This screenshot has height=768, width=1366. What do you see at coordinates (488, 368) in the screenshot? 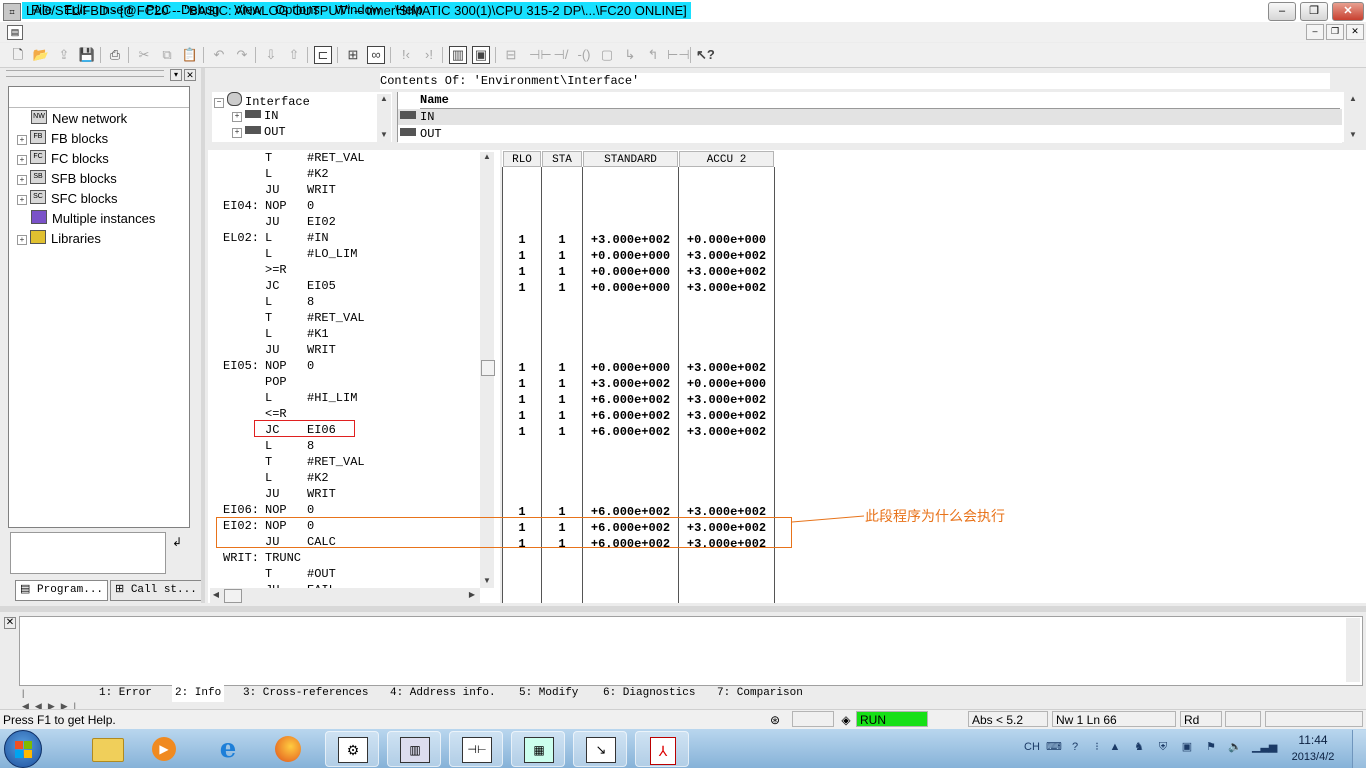
I see `code-scroll-thumb` at bounding box center [488, 368].